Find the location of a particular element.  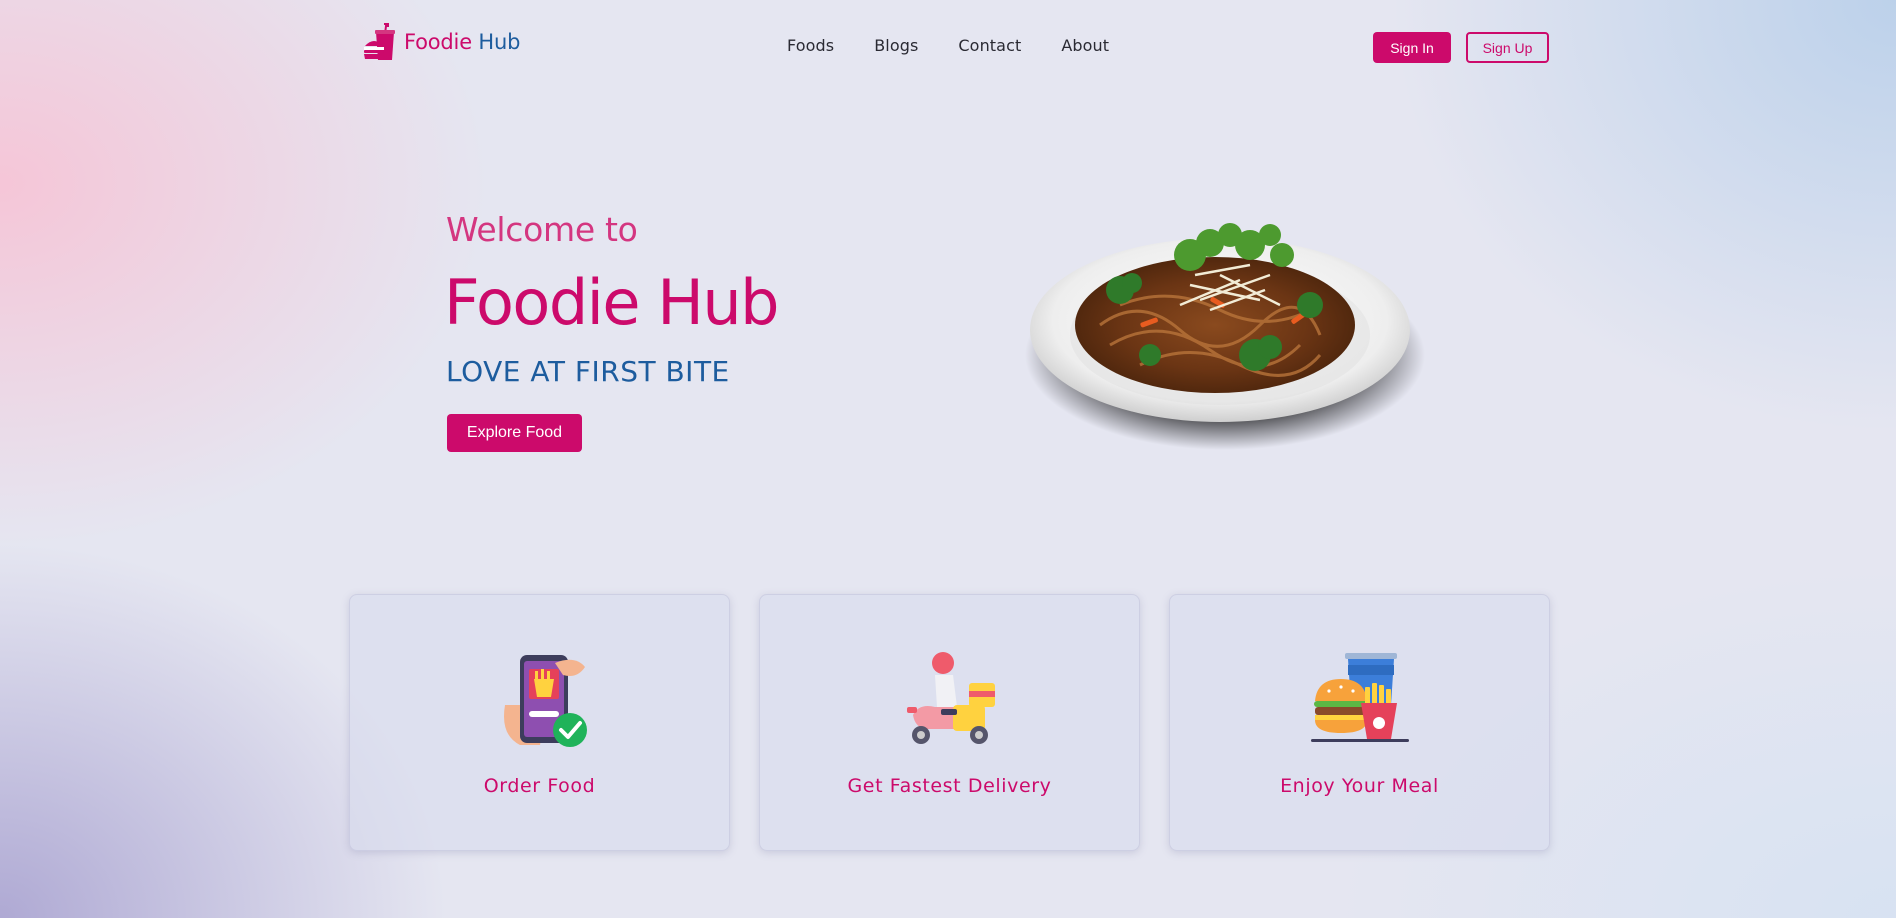

burger-meal-icon is located at coordinates (1359, 697).